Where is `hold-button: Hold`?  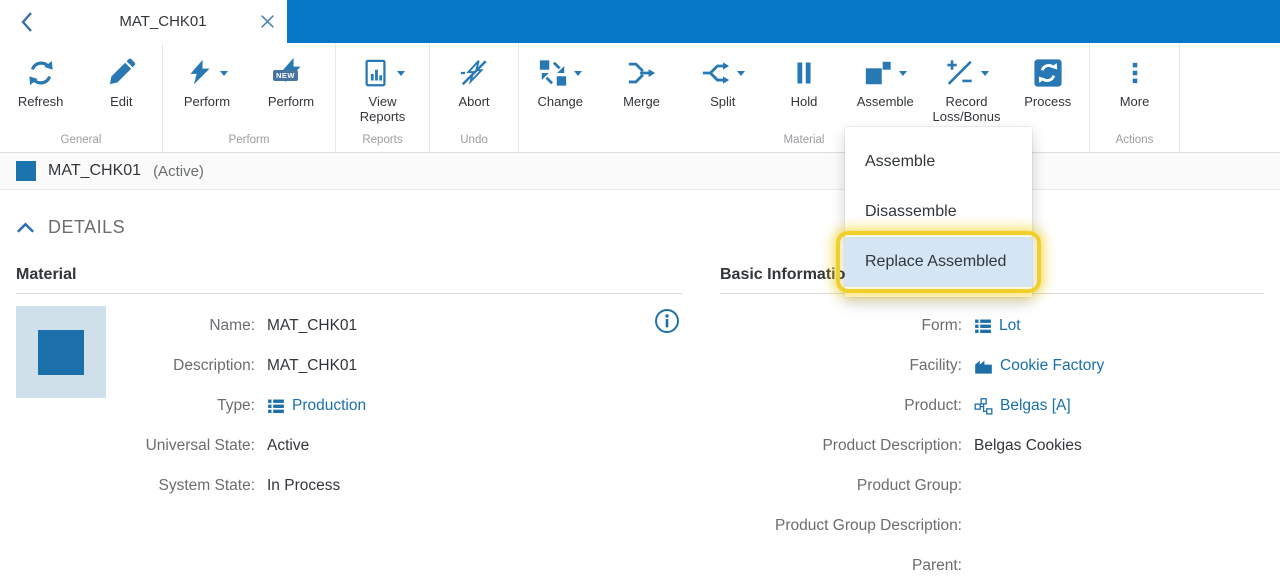 hold-button: Hold is located at coordinates (804, 80).